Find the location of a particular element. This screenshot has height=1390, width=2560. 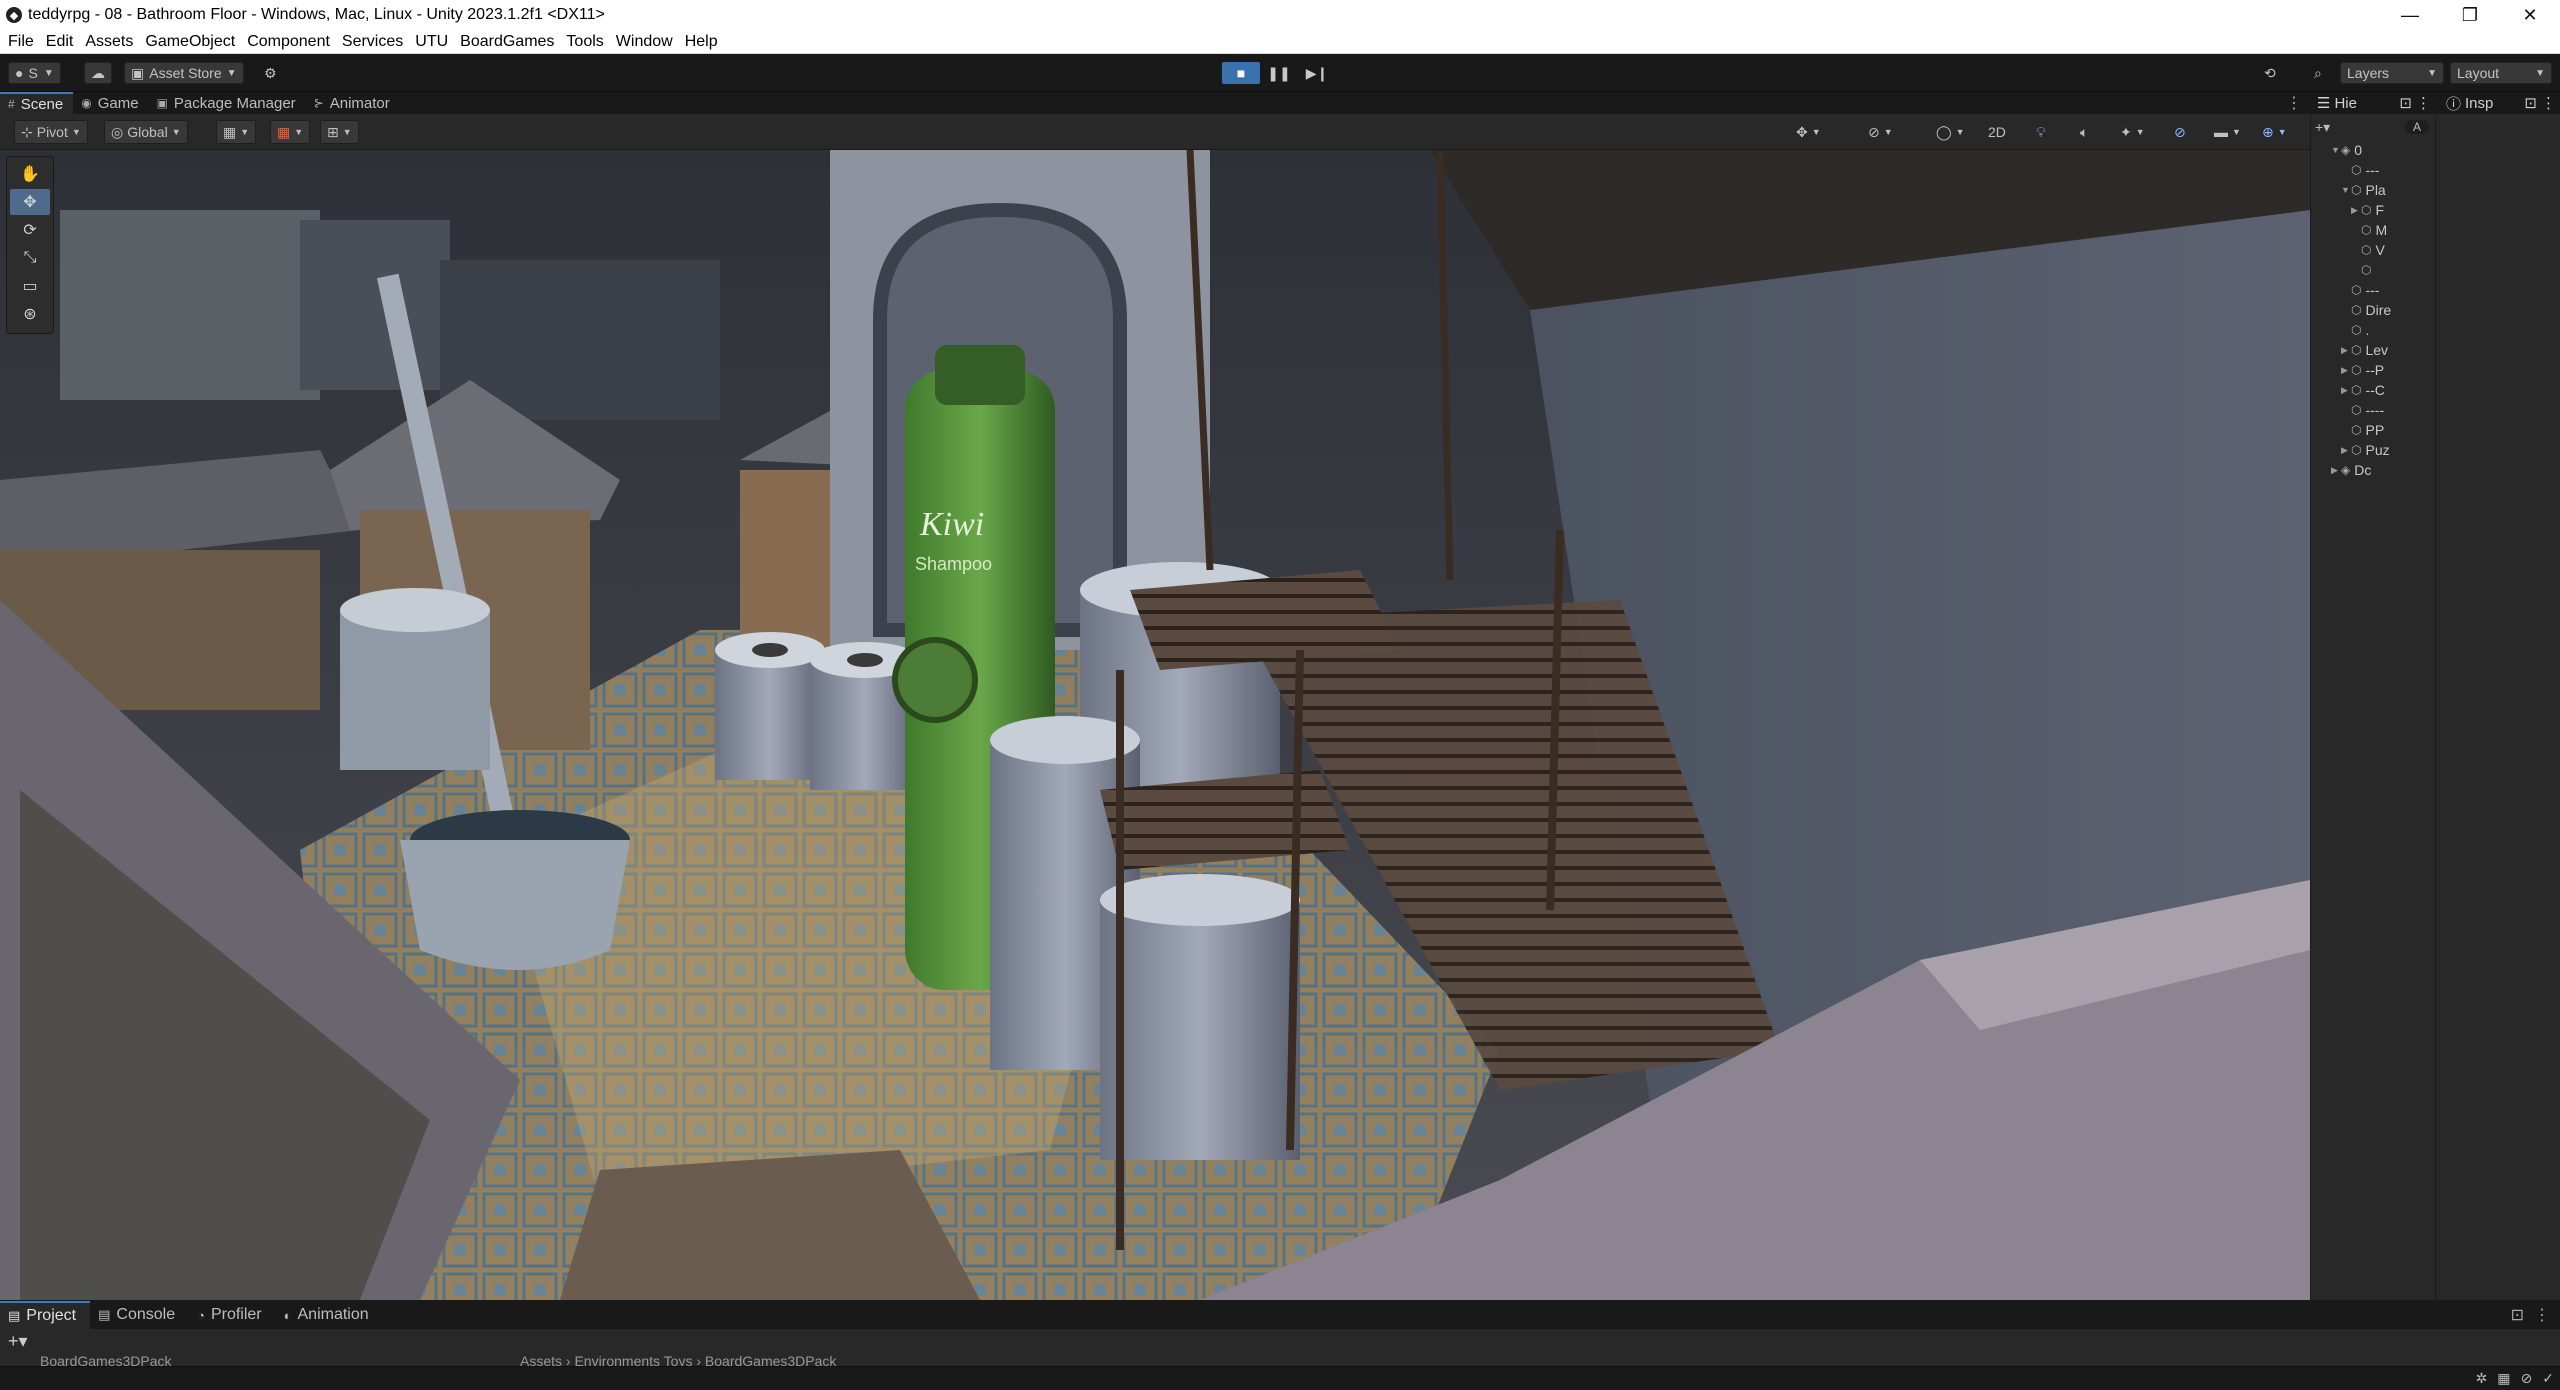

check-icon: ✓ is located at coordinates (2548, 1378).